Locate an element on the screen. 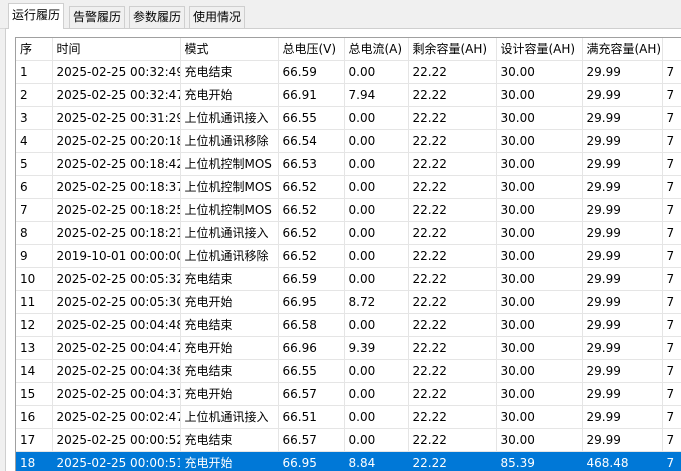 Image resolution: width=681 pixels, height=471 pixels. cell-time: 2025-02-25 00:00:51 is located at coordinates (116, 461).